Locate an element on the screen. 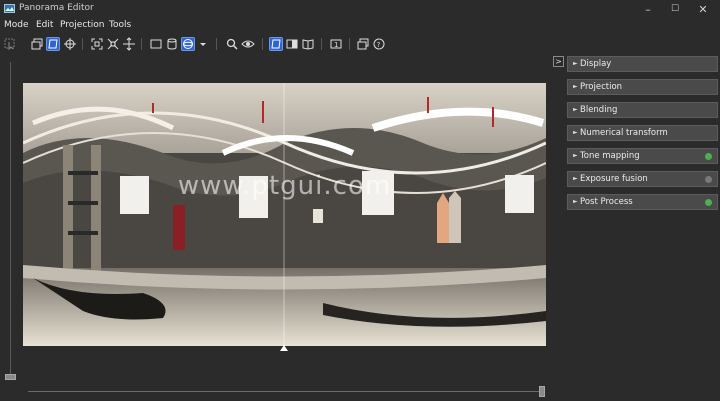  center-marker-icon is located at coordinates (284, 348).